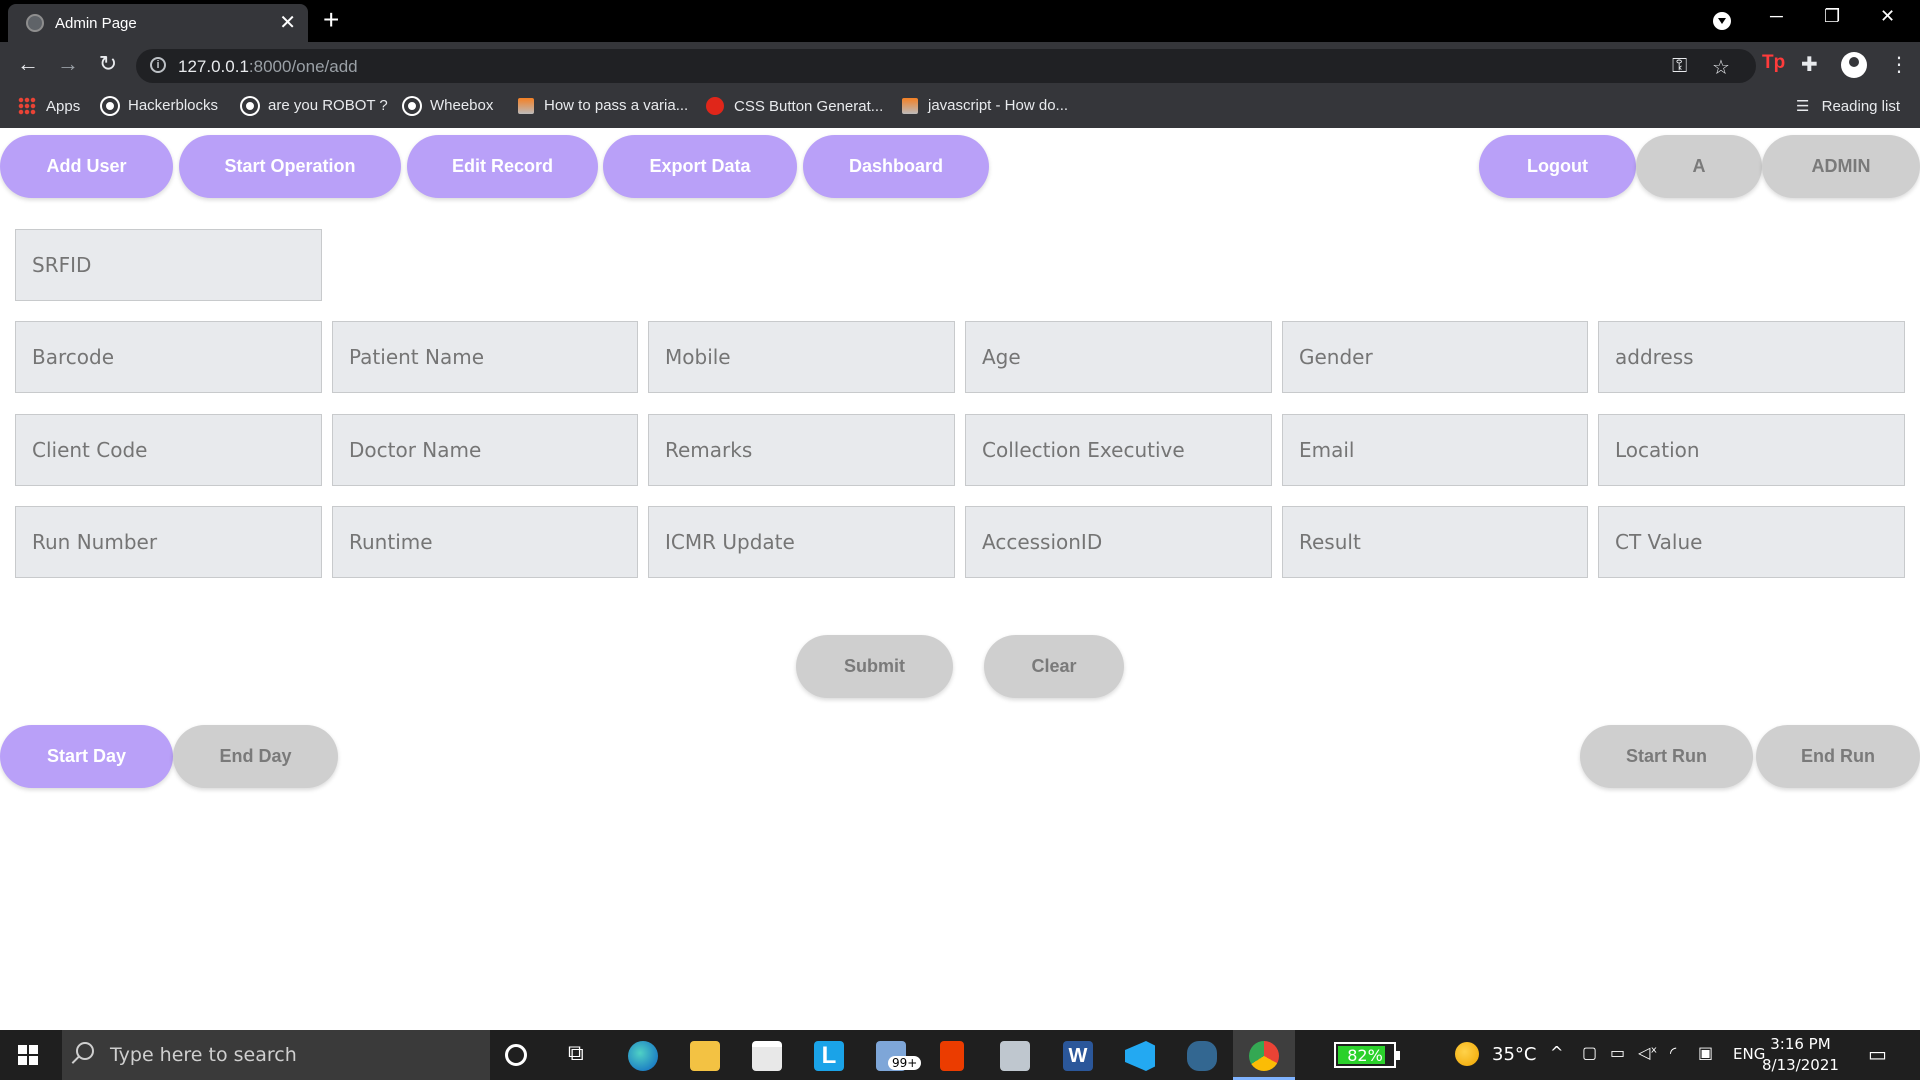 The image size is (1920, 1080). Describe the element at coordinates (168, 542) in the screenshot. I see `run-number-field` at that location.